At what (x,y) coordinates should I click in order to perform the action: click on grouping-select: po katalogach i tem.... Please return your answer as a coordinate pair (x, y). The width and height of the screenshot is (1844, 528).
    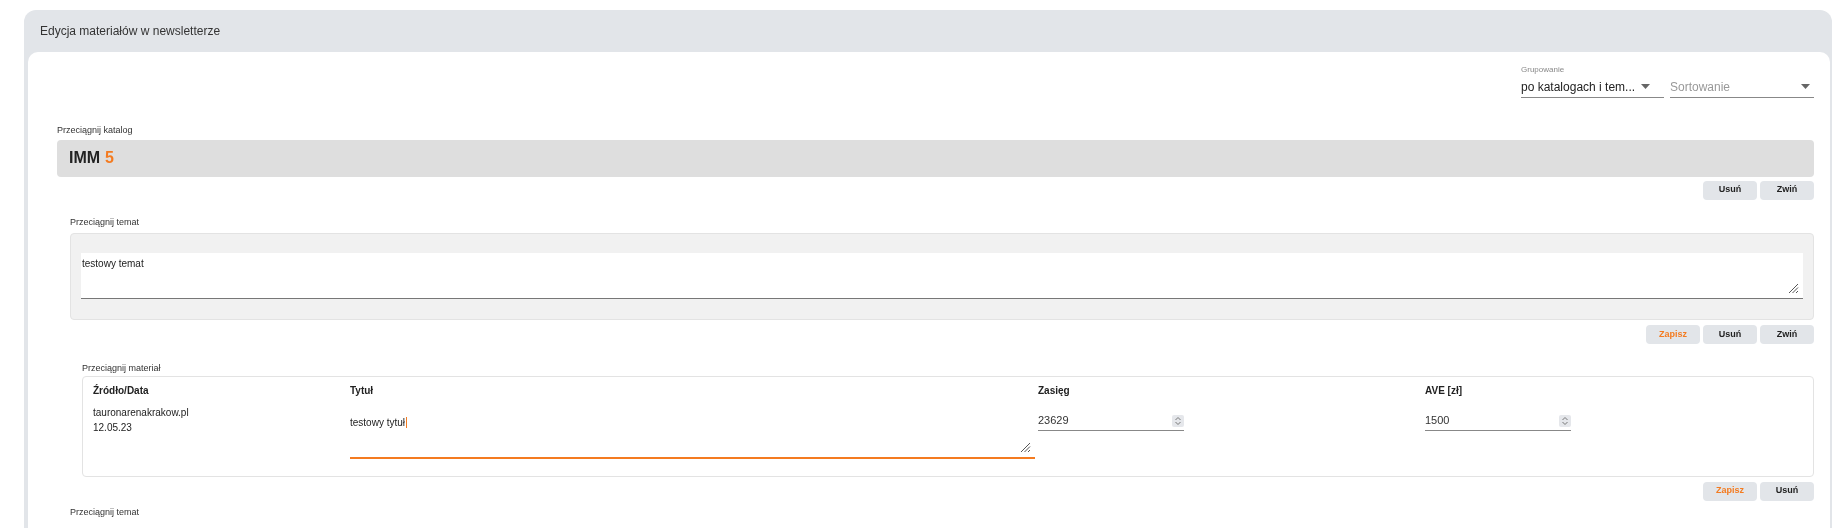
    Looking at the image, I should click on (1592, 87).